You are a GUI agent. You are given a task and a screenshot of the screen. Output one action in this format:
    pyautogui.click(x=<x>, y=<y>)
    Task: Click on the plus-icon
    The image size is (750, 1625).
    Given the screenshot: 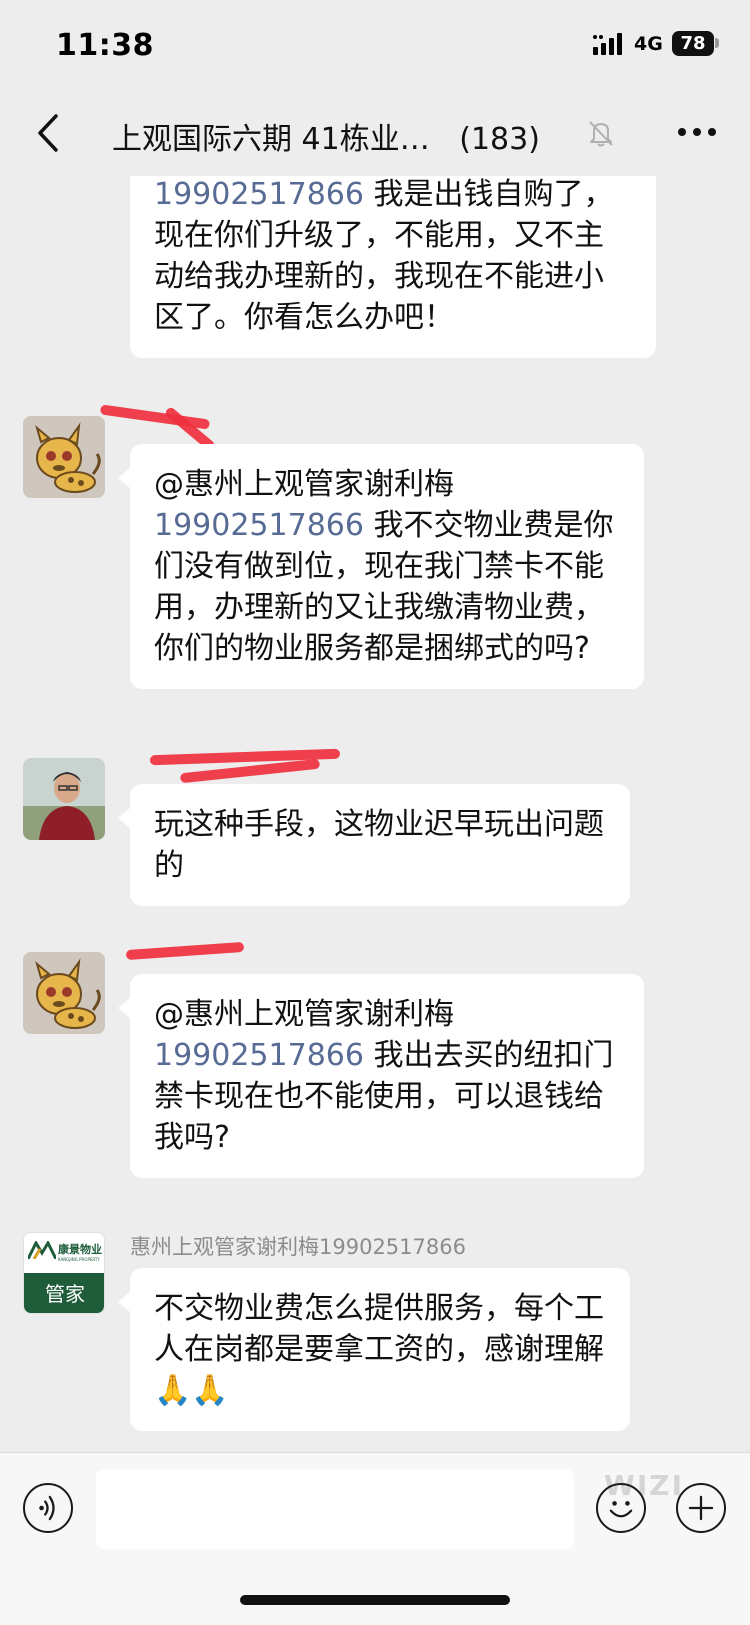 What is the action you would take?
    pyautogui.click(x=701, y=1508)
    